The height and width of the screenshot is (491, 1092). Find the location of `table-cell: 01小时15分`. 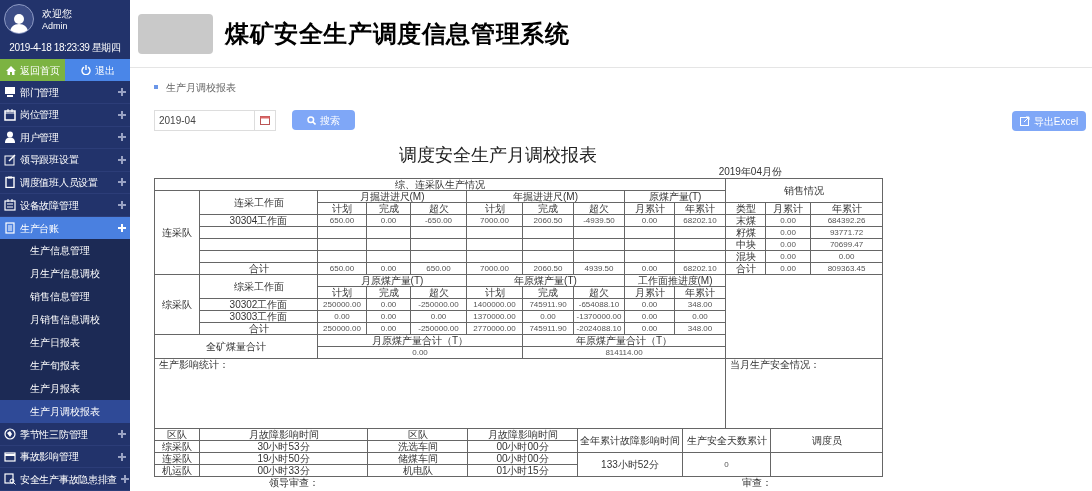

table-cell: 01小时15分 is located at coordinates (522, 470).